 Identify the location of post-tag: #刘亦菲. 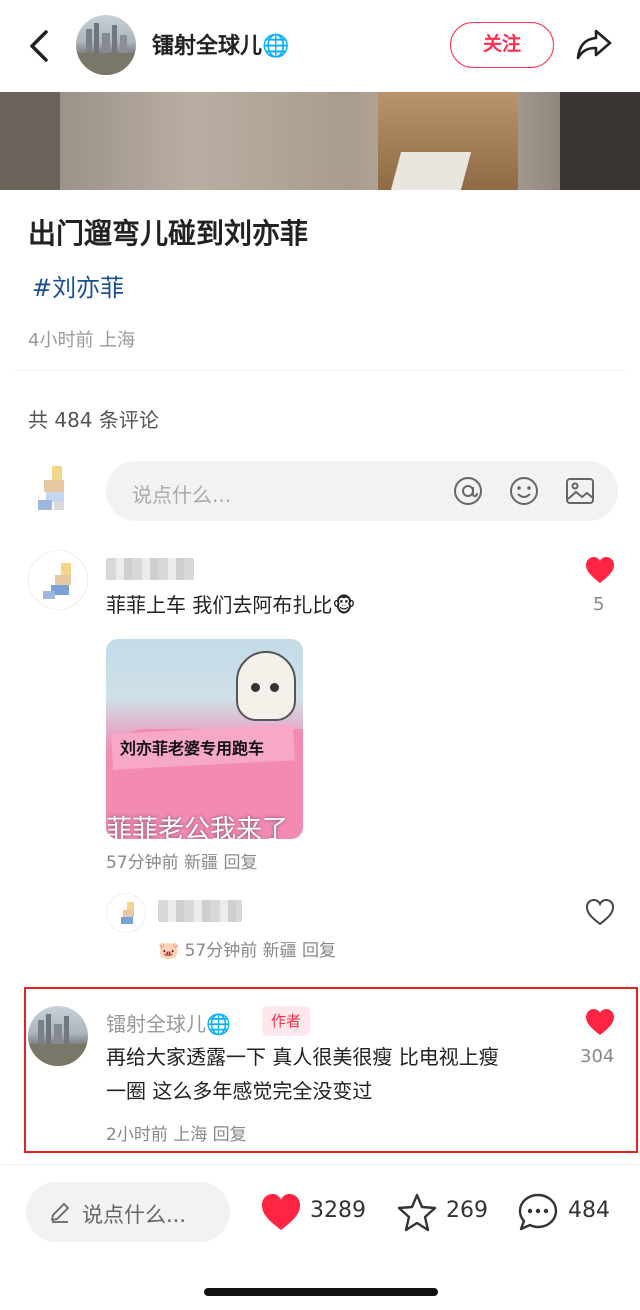
(78, 285).